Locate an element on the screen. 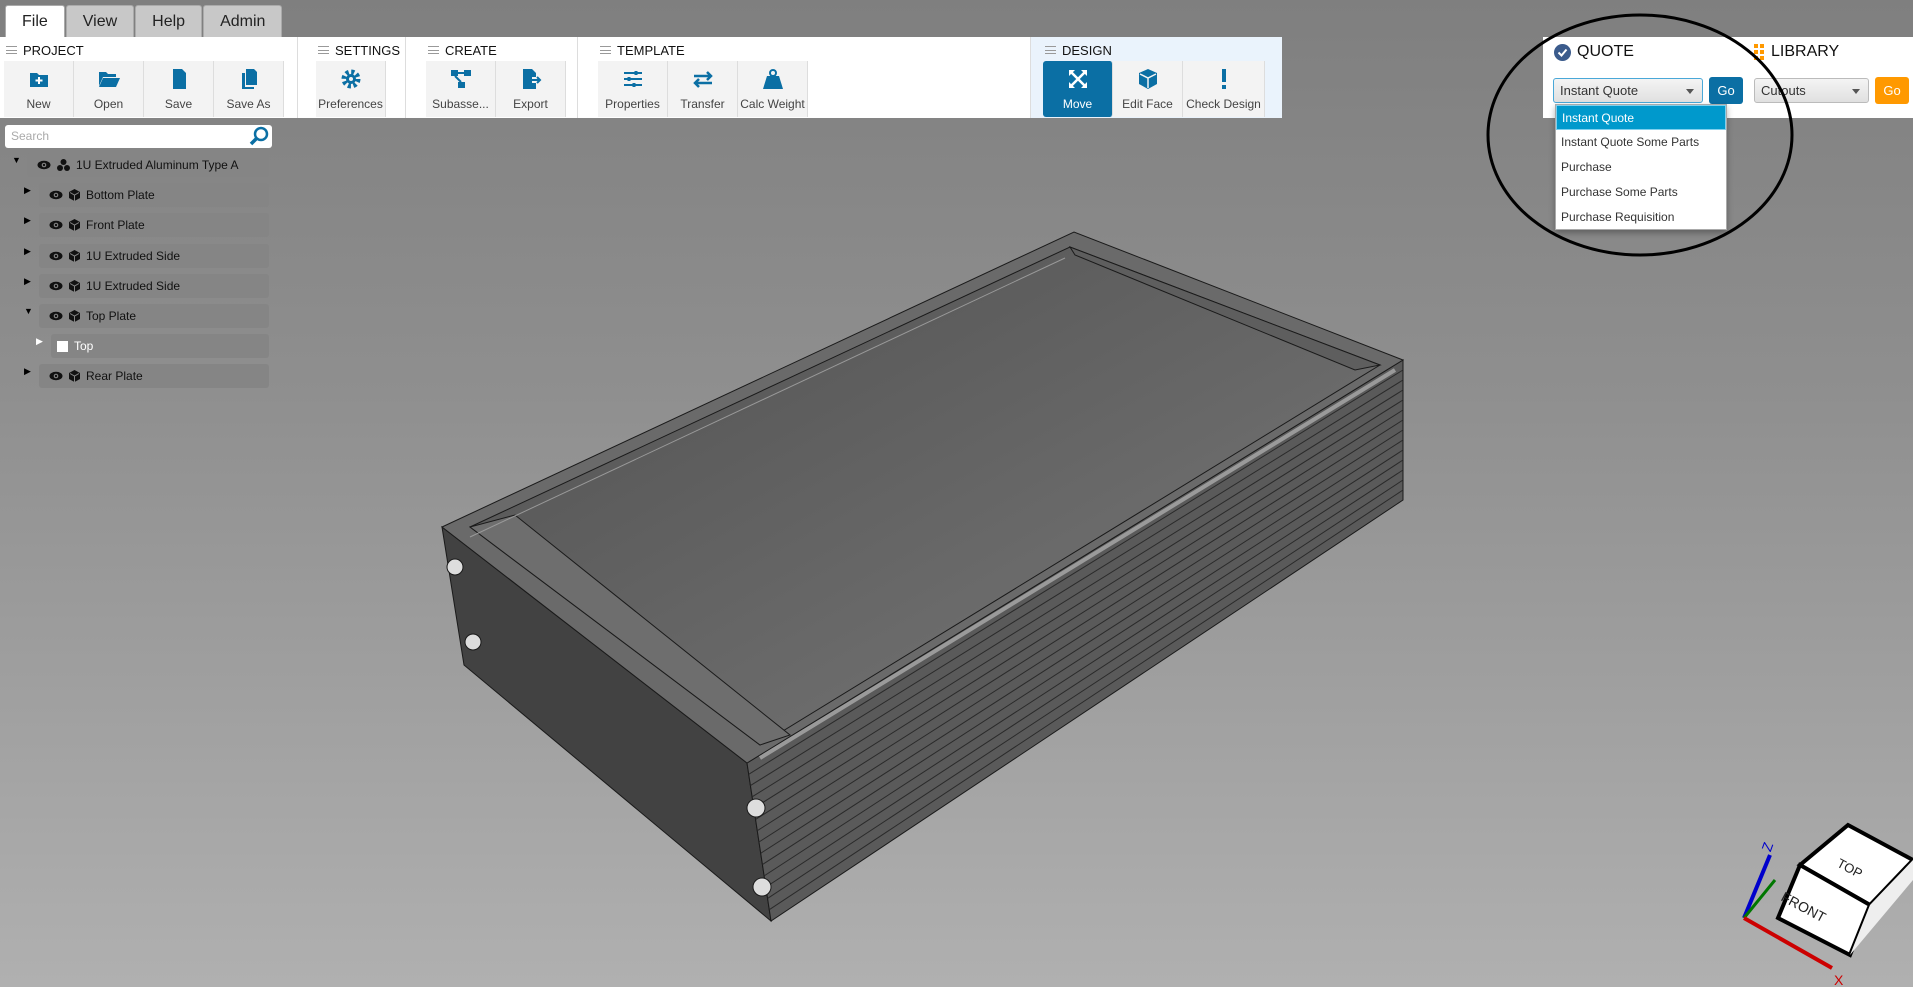 The image size is (1913, 987). navigation-cube: TOP FRONT X Z is located at coordinates (1827, 904).